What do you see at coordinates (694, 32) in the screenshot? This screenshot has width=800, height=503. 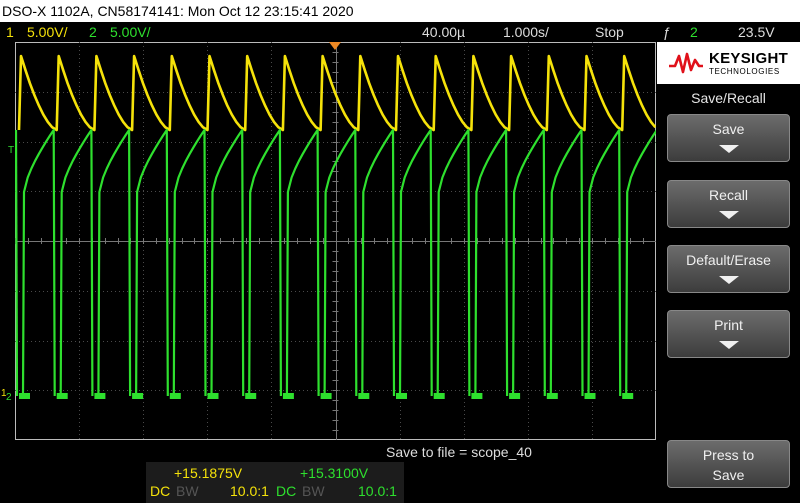 I see `trigger-source: 2` at bounding box center [694, 32].